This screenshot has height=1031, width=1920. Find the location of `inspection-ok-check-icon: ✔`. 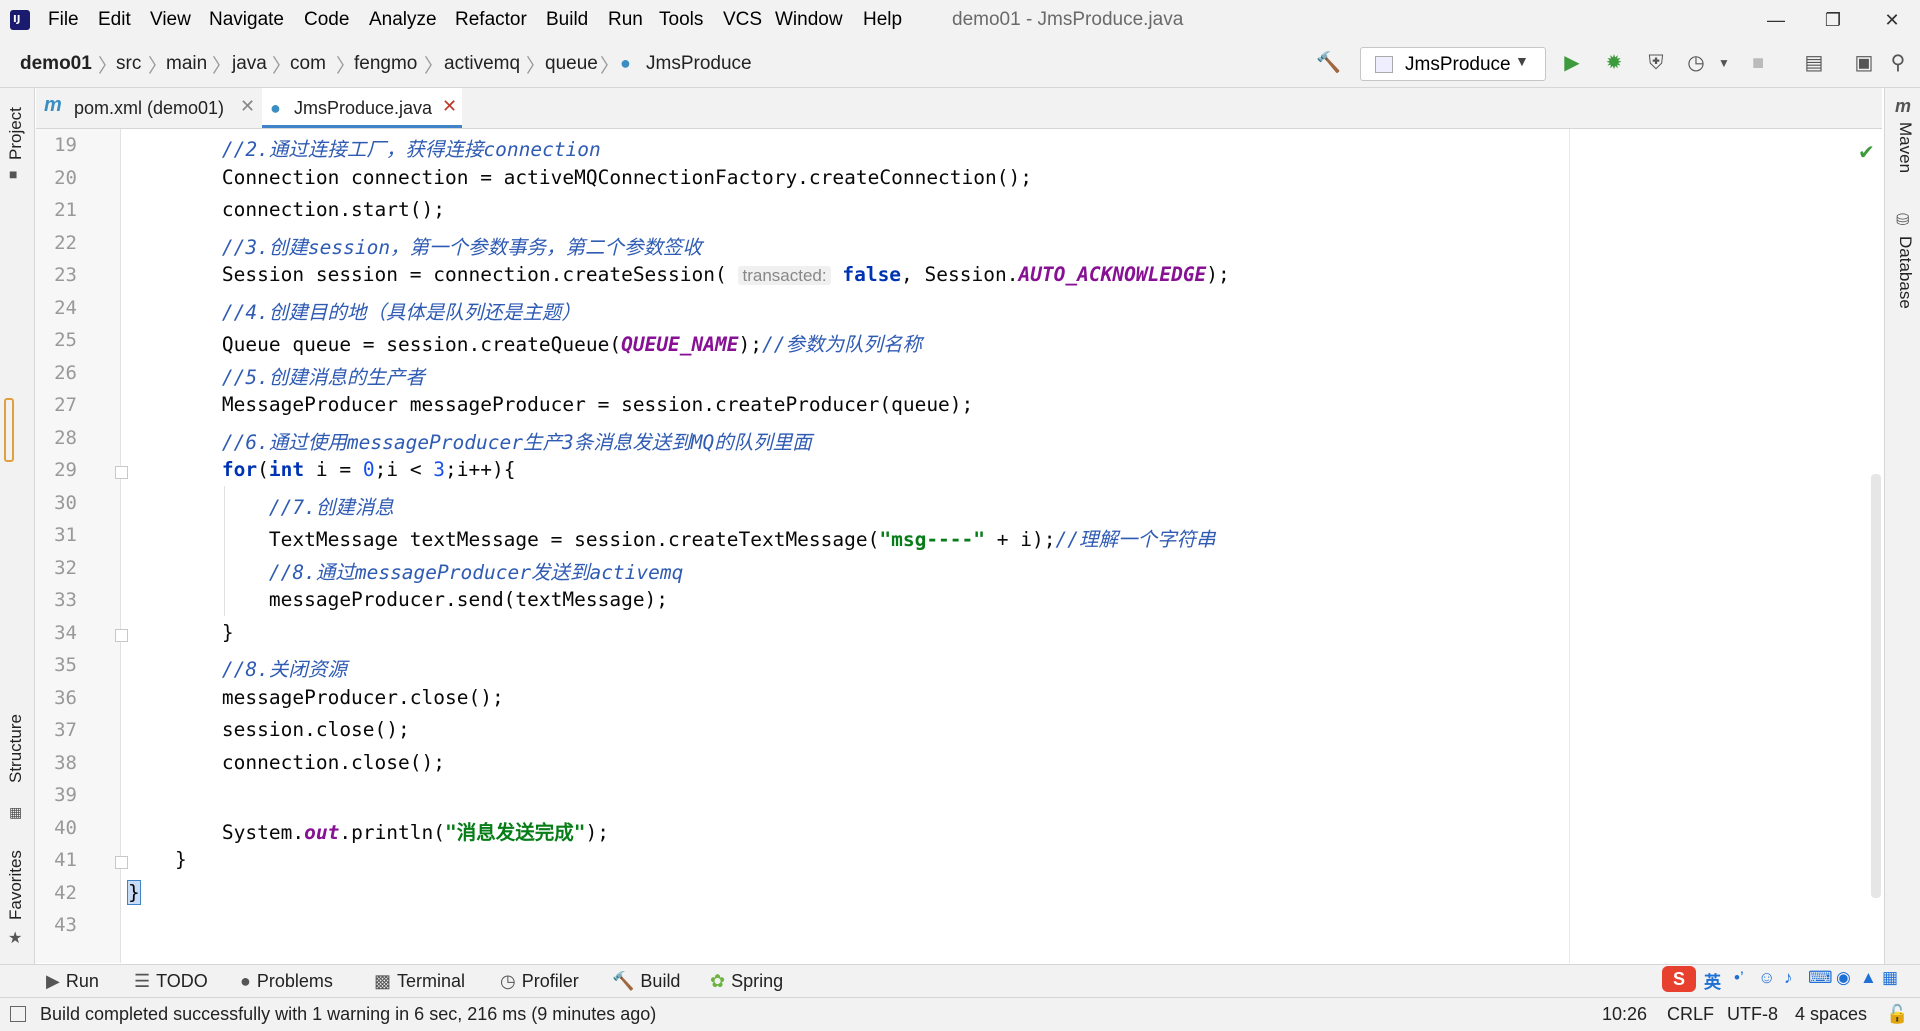

inspection-ok-check-icon: ✔ is located at coordinates (1866, 152).